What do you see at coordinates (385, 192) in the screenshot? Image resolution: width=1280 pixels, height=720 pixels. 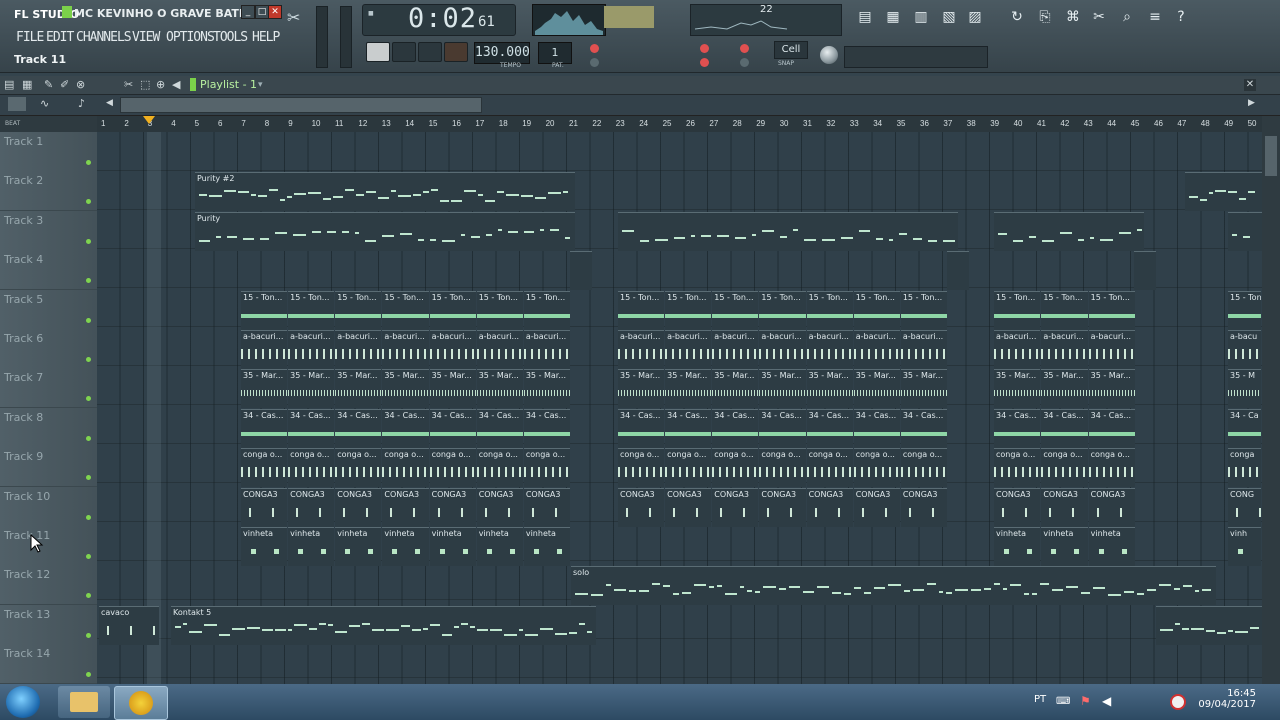 I see `clip-purity2: Purity #2` at bounding box center [385, 192].